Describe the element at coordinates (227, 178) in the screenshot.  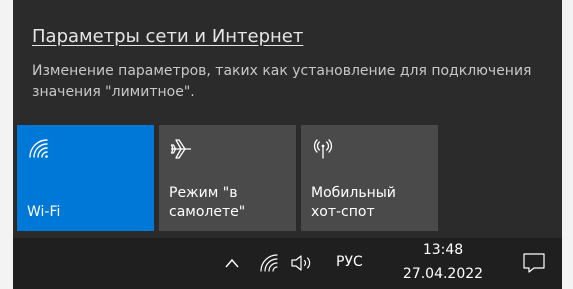
I see `airplane-mode-tile: Режим "в самолете"` at that location.